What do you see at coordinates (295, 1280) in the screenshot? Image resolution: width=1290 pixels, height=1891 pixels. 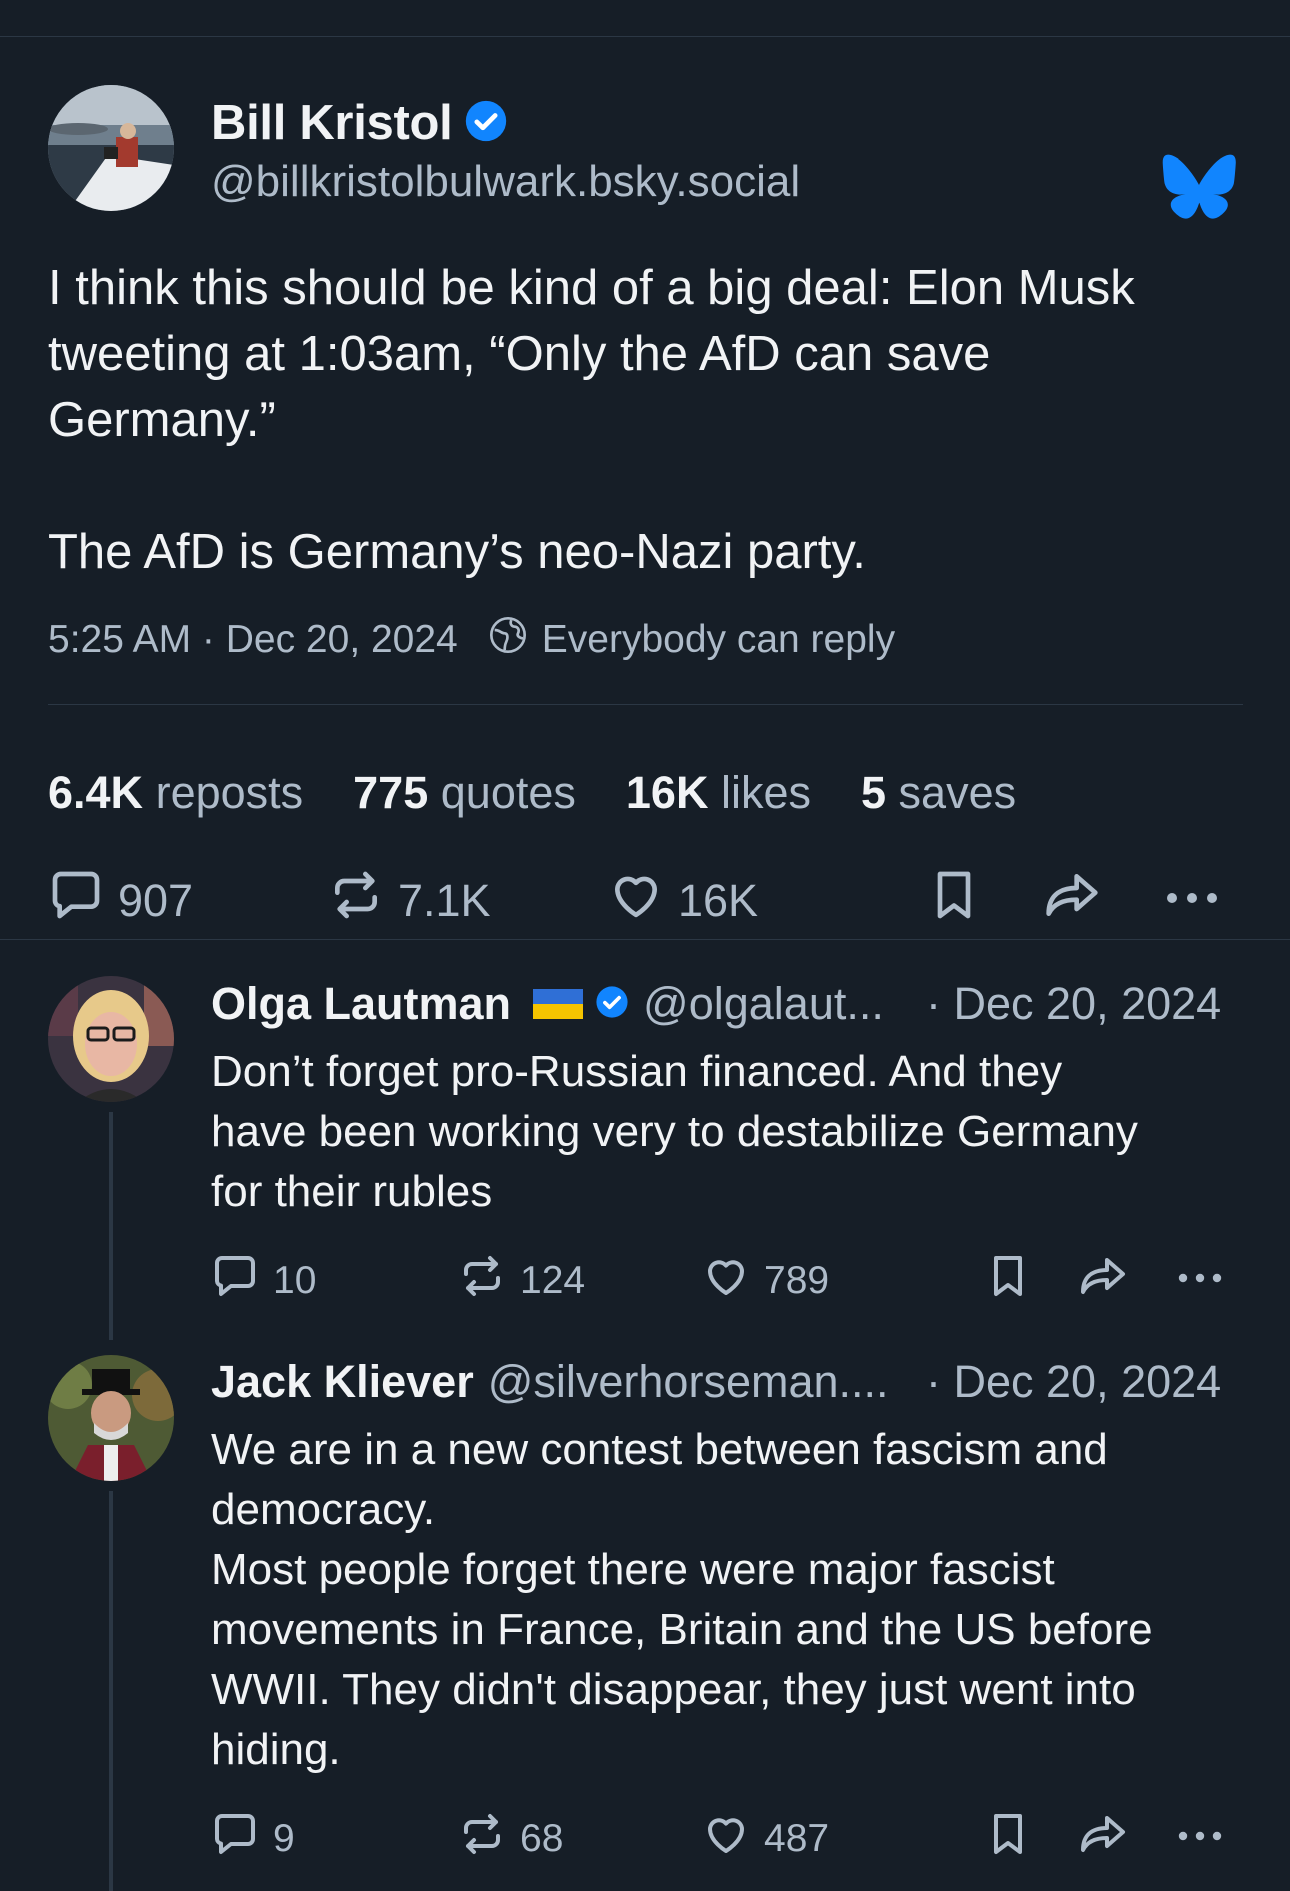 I see `reply-count: 10` at bounding box center [295, 1280].